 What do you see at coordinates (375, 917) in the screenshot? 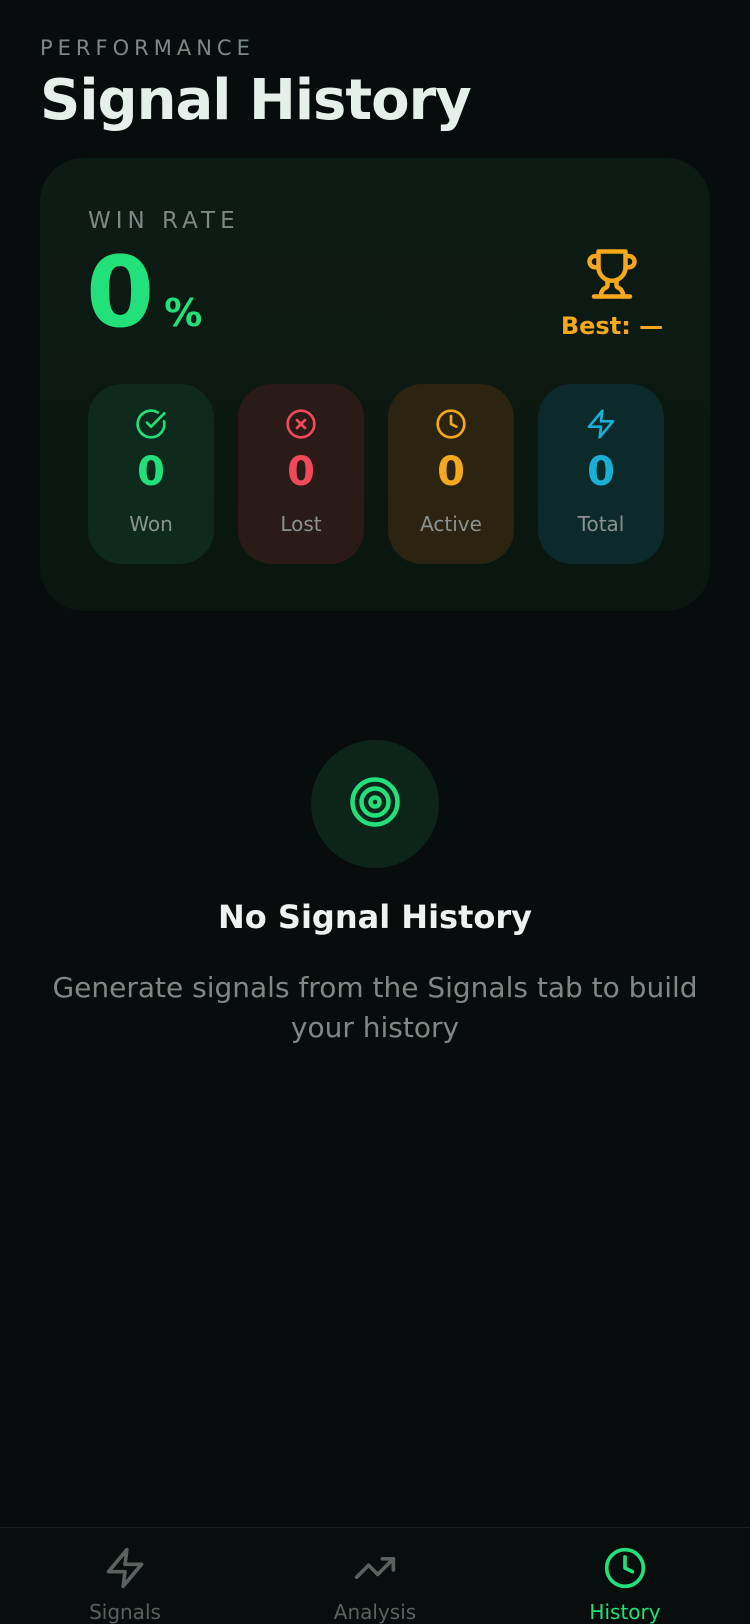
I see `empty-state-title: No Signal History` at bounding box center [375, 917].